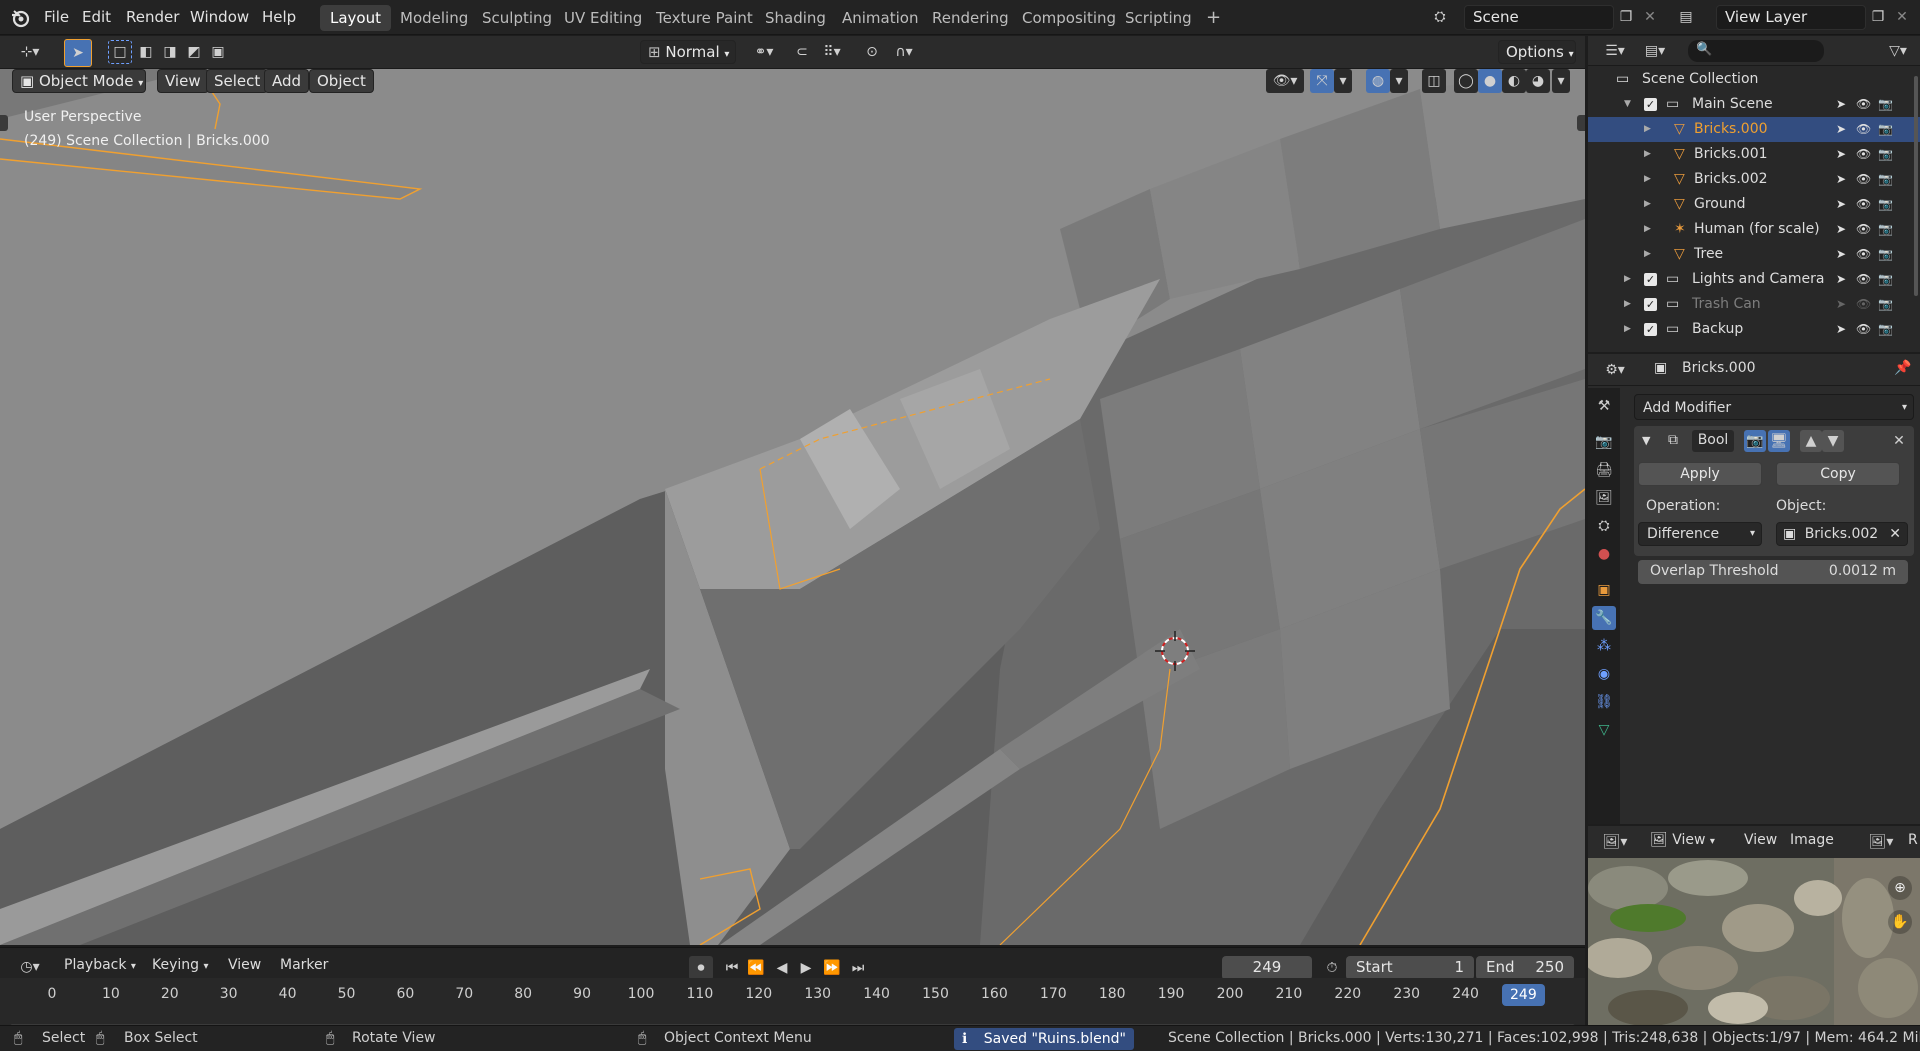 The height and width of the screenshot is (1051, 1920). What do you see at coordinates (1525, 968) in the screenshot?
I see `end-frame-field: End 250` at bounding box center [1525, 968].